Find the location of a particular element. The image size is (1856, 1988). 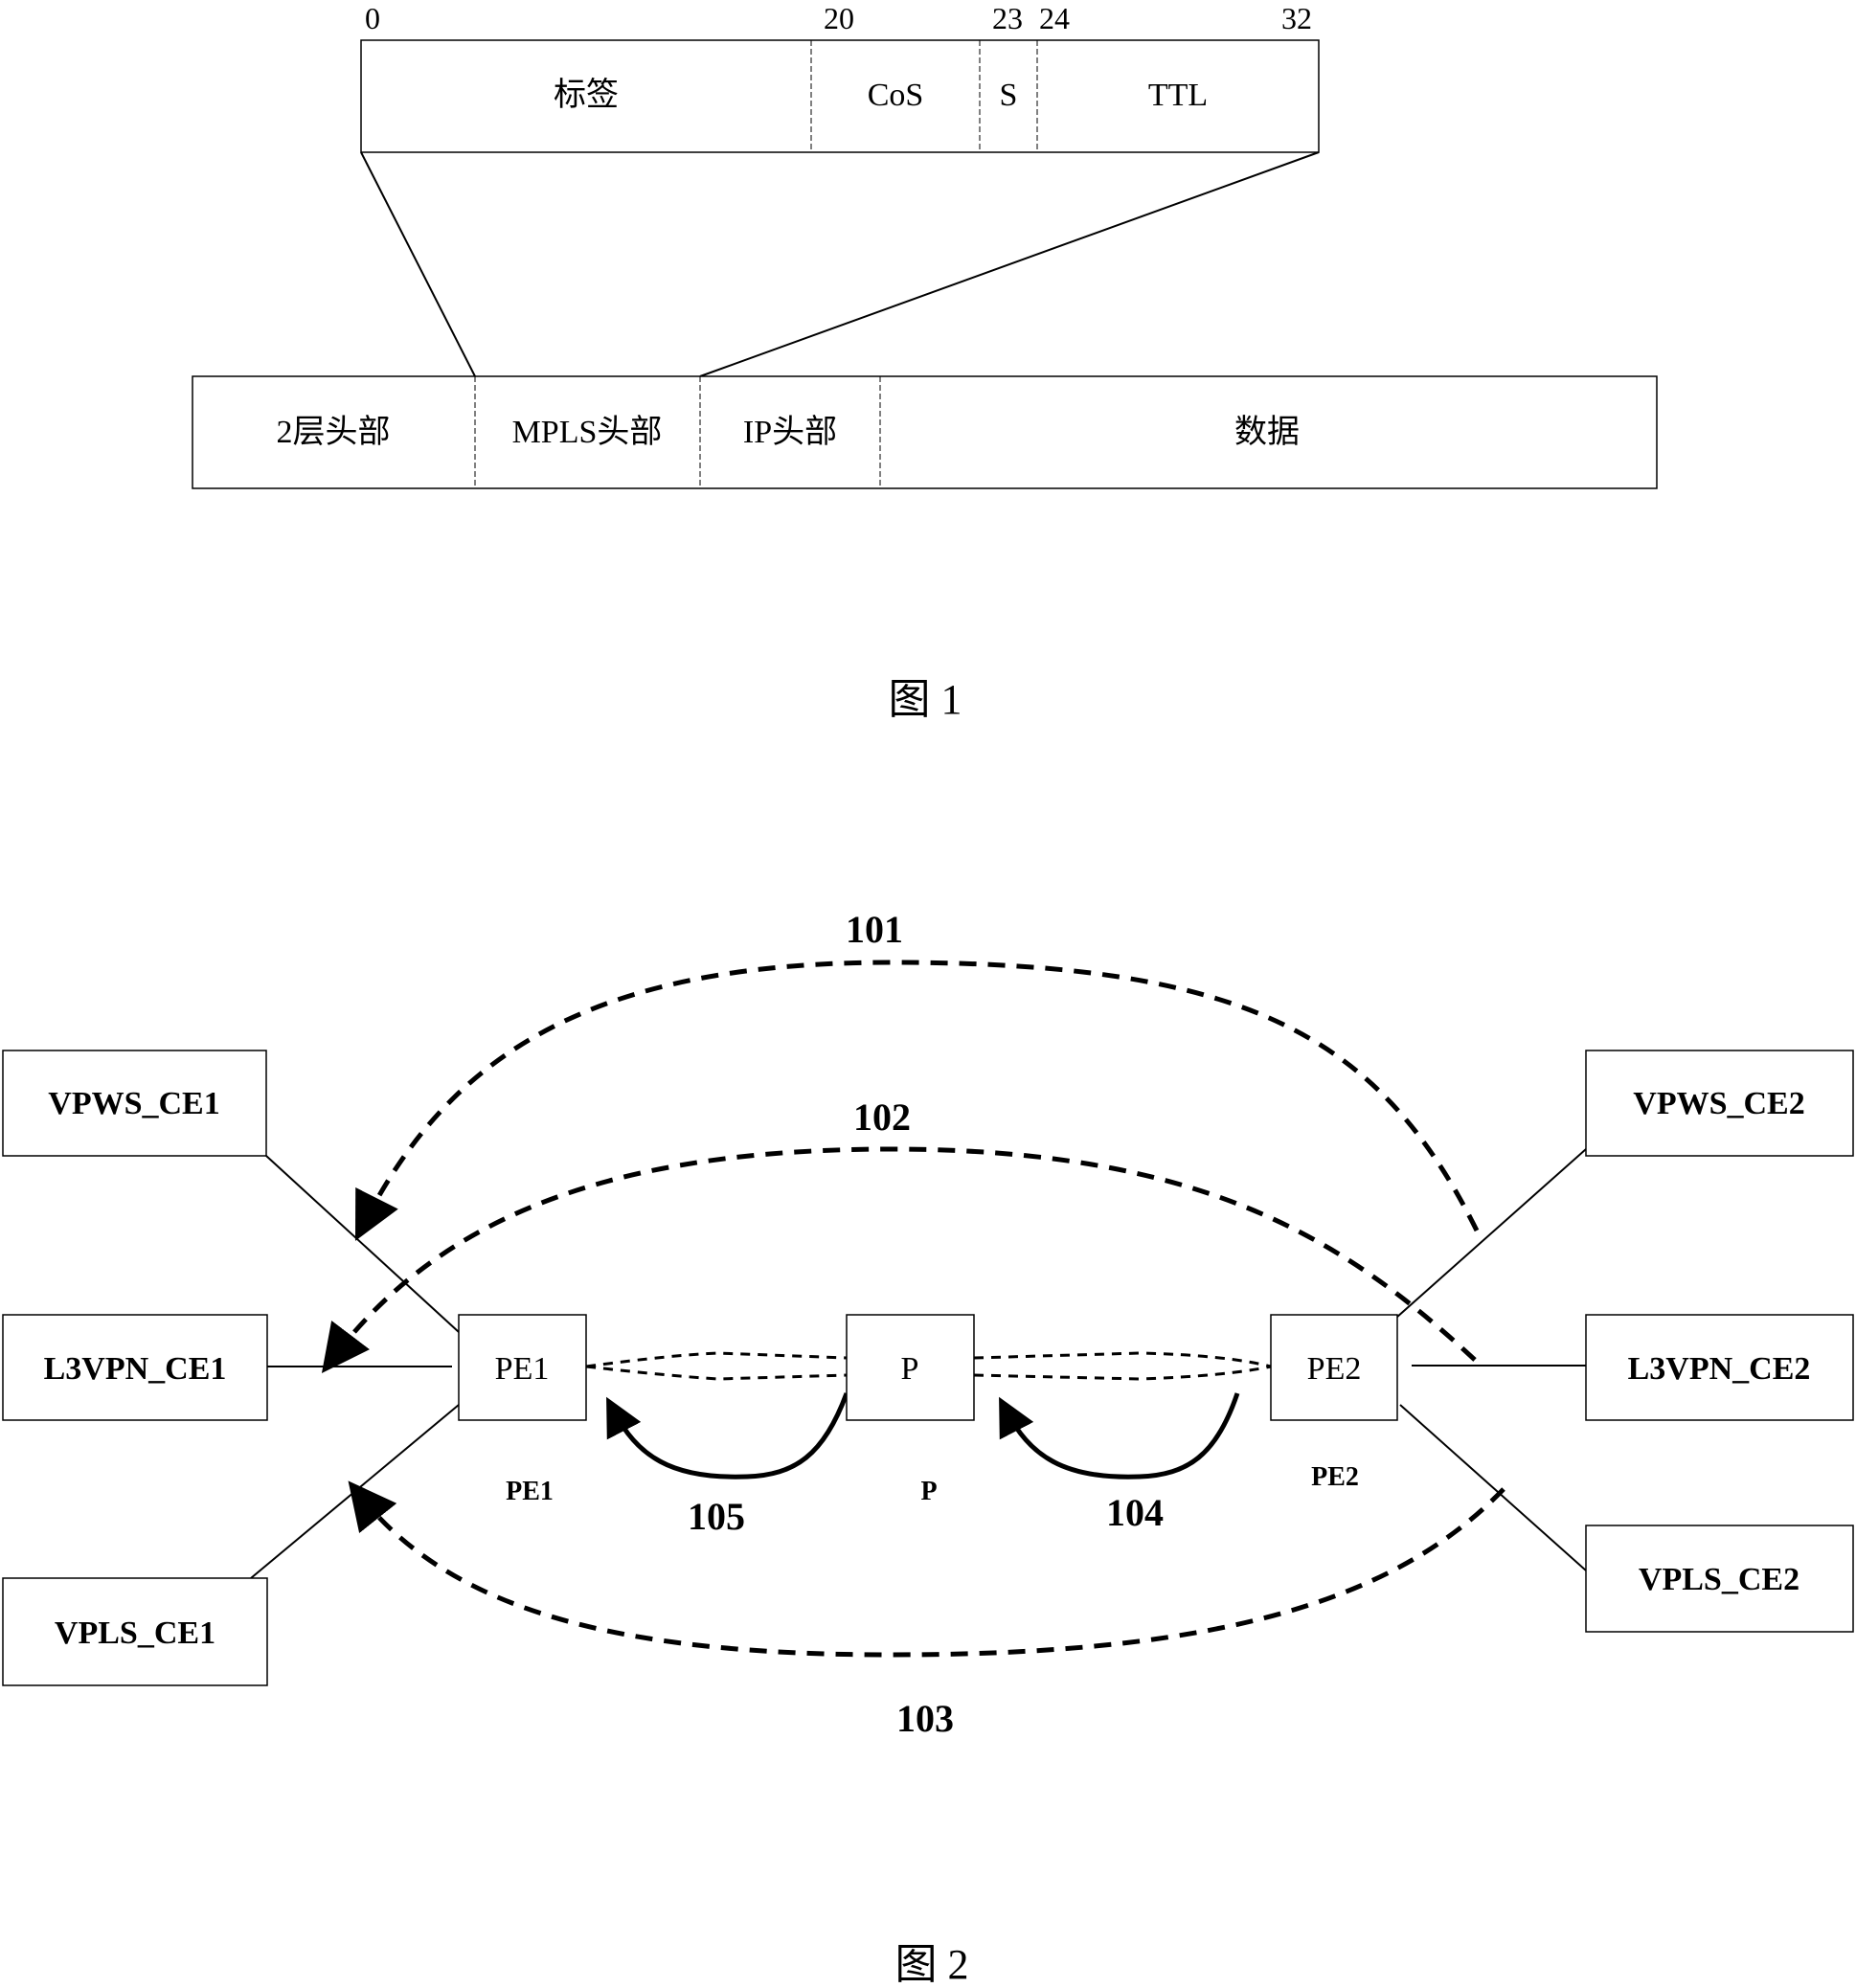

caption-p: P is located at coordinates (928, 1491).